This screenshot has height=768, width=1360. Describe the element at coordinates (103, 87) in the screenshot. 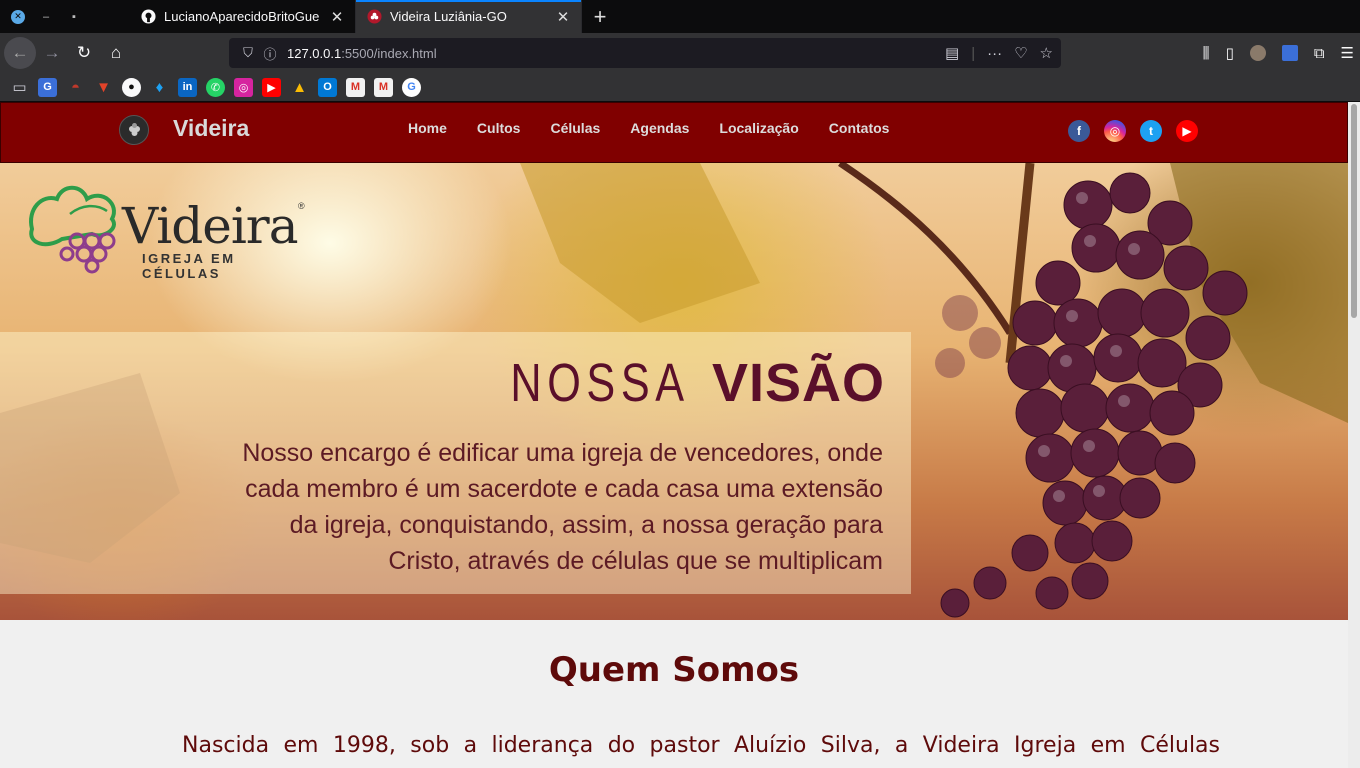

I see `gitlab-icon: ▼` at that location.